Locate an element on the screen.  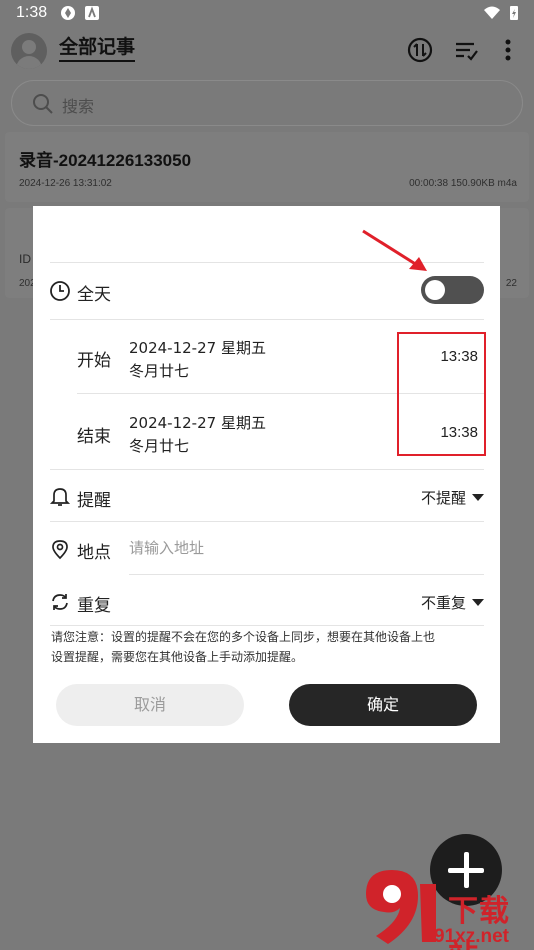
location-pin-icon is located at coordinates (60, 550).